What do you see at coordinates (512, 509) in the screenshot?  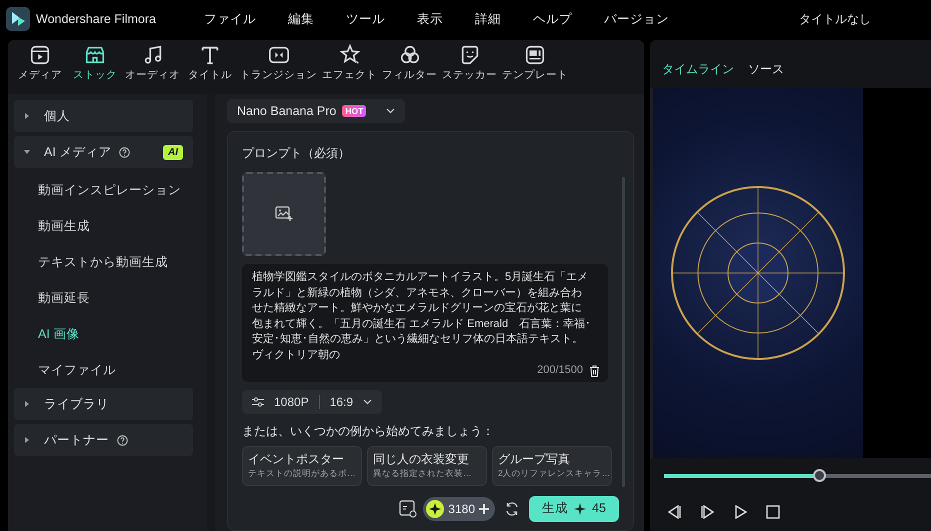 I see `refresh-icon` at bounding box center [512, 509].